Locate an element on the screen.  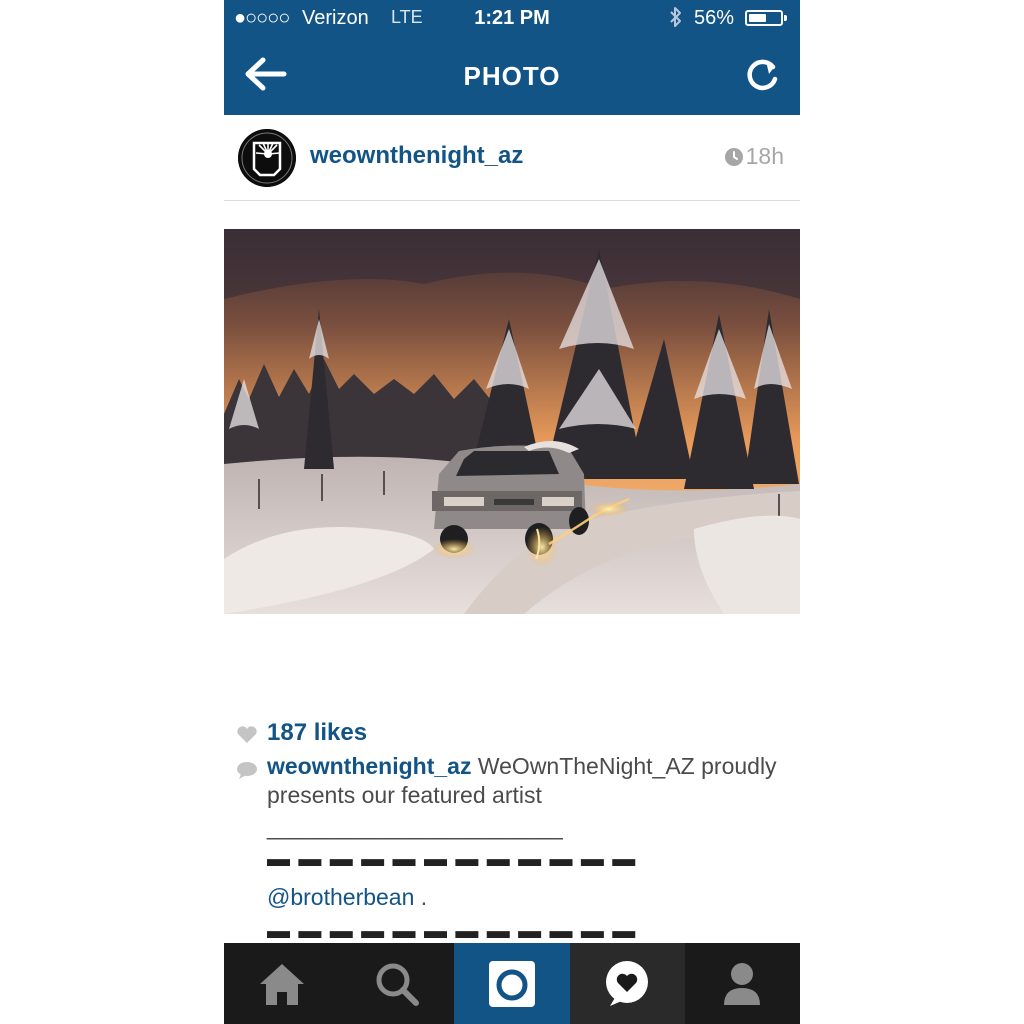
heart-bubble-icon is located at coordinates (627, 983).